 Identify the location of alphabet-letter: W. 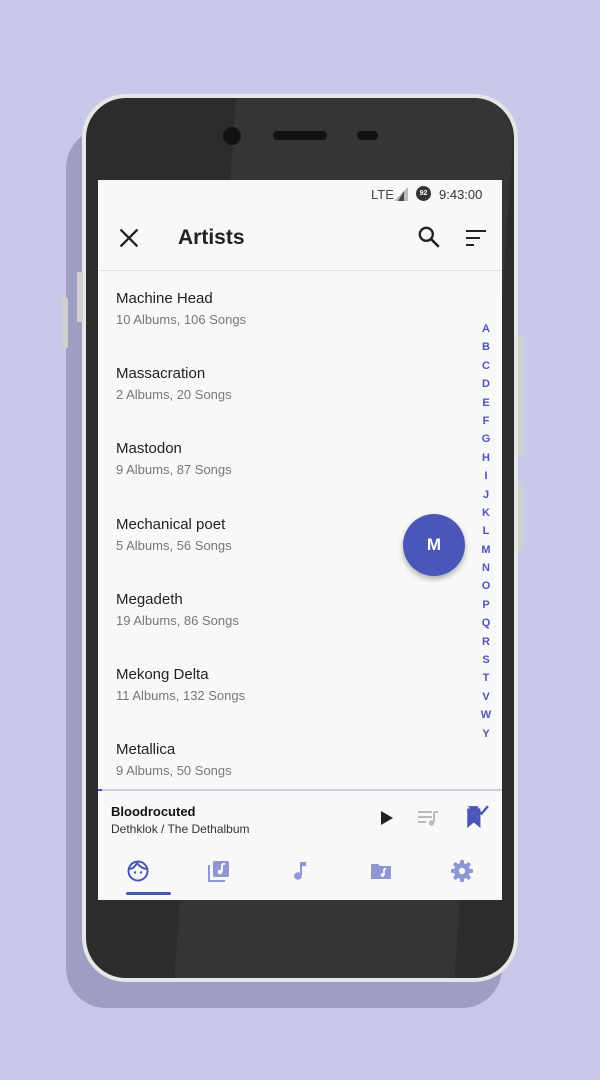
(486, 715).